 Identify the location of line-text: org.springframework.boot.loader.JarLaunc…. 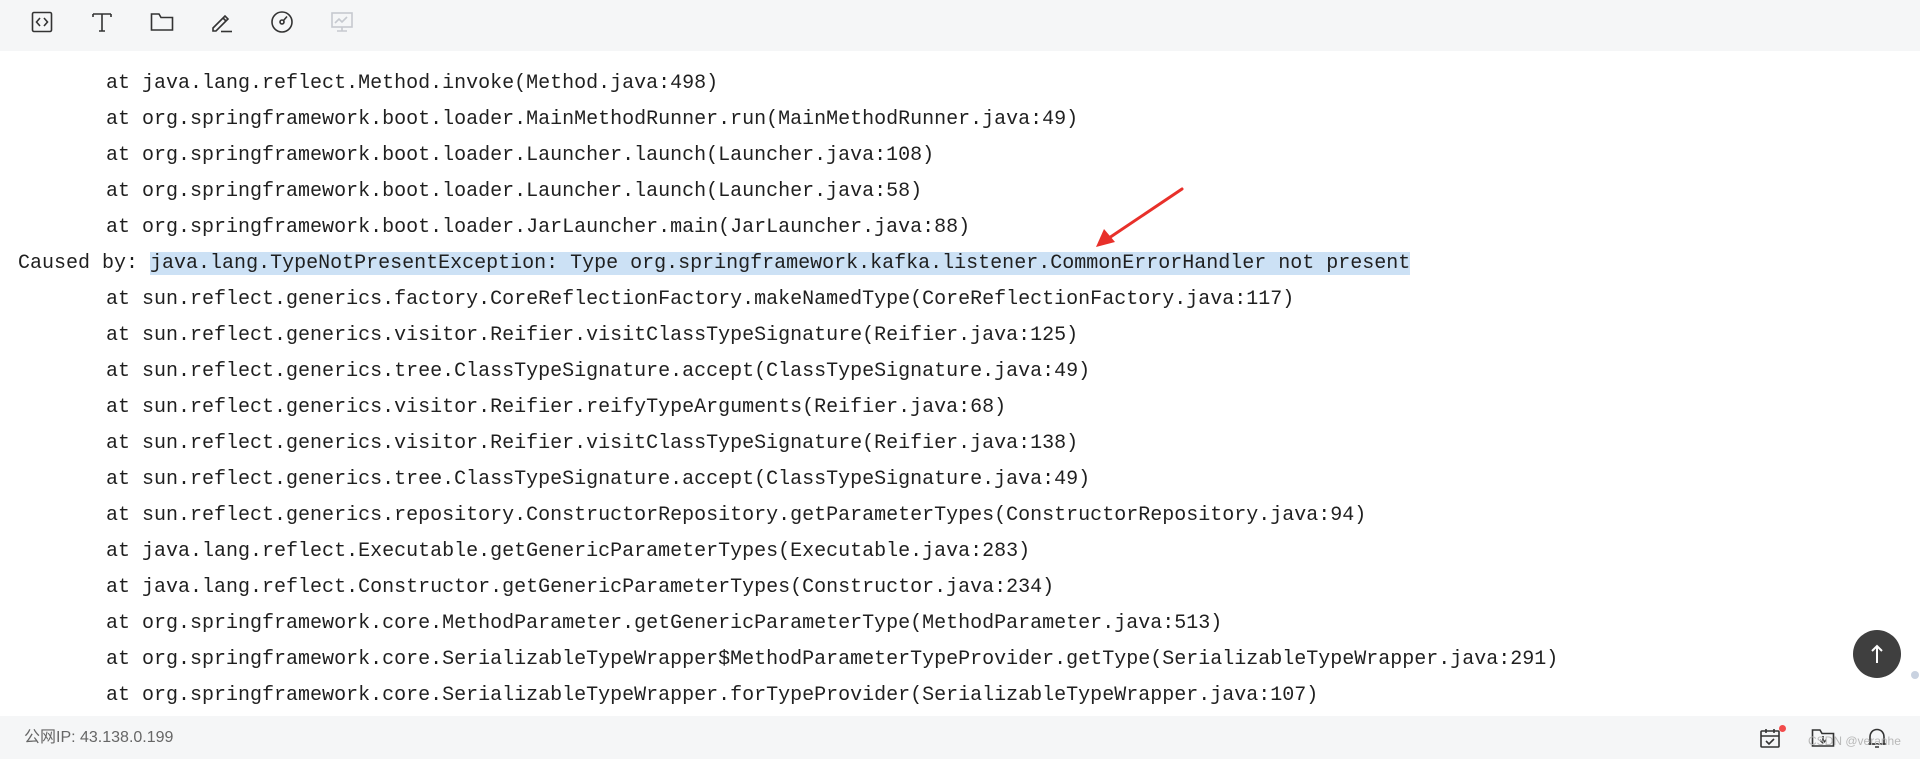
(556, 227).